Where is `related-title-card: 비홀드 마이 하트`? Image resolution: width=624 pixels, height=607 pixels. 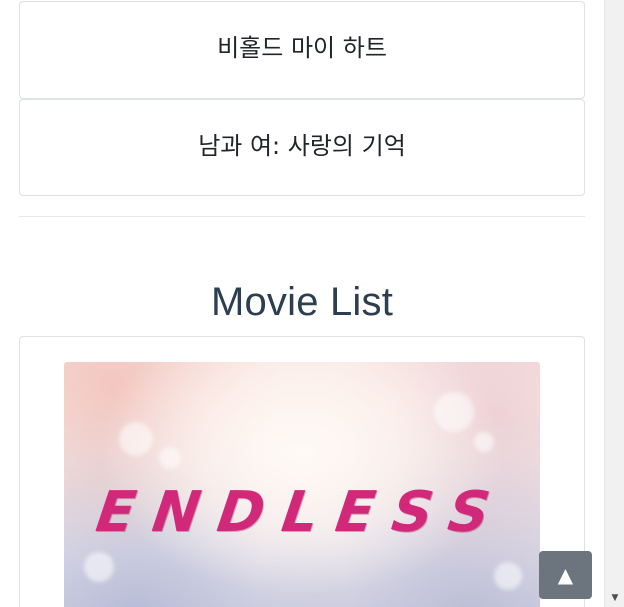 related-title-card: 비홀드 마이 하트 is located at coordinates (302, 50).